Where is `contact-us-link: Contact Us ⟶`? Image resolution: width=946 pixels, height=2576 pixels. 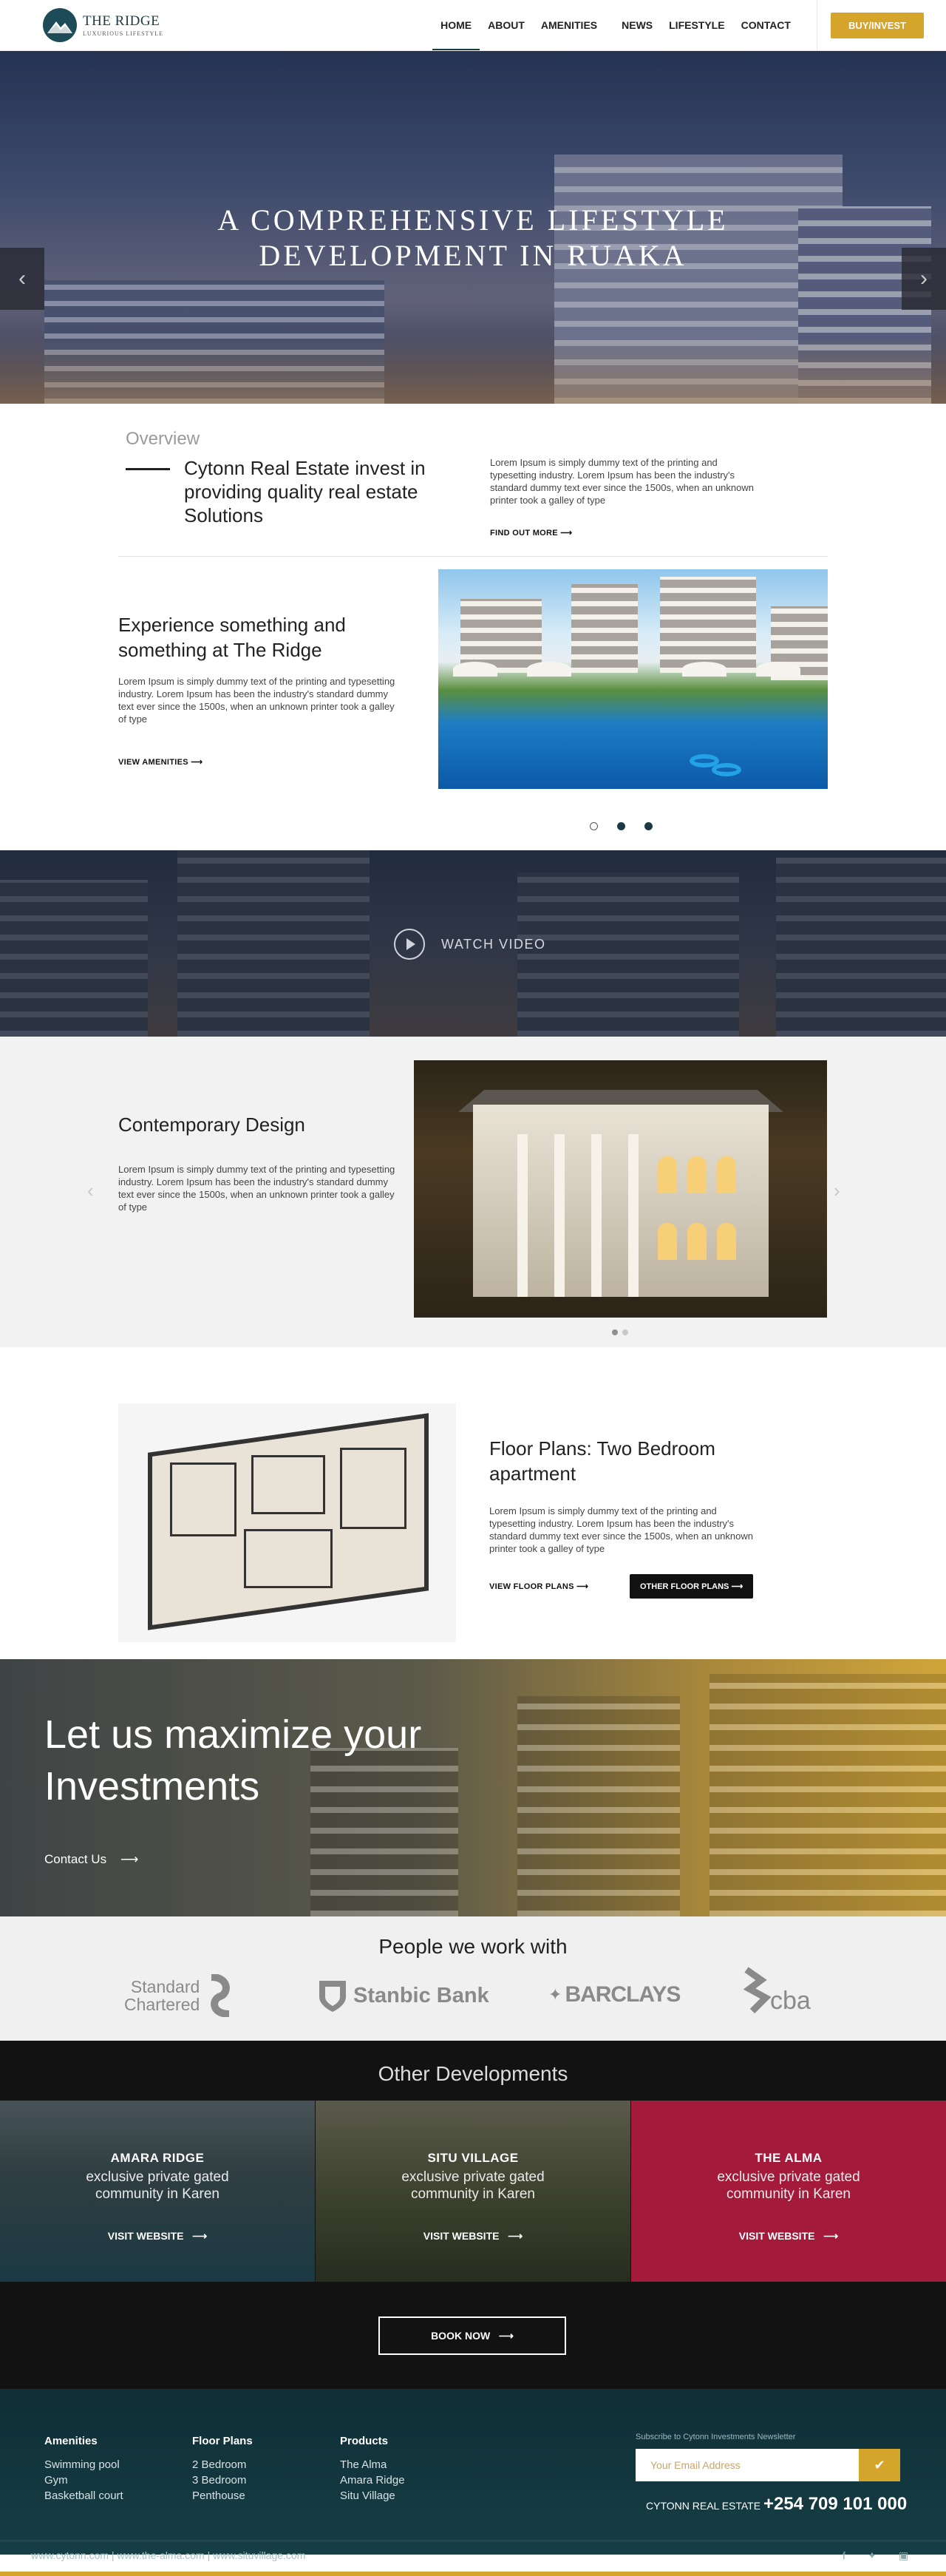
contact-us-link: Contact Us ⟶ is located at coordinates (91, 1859).